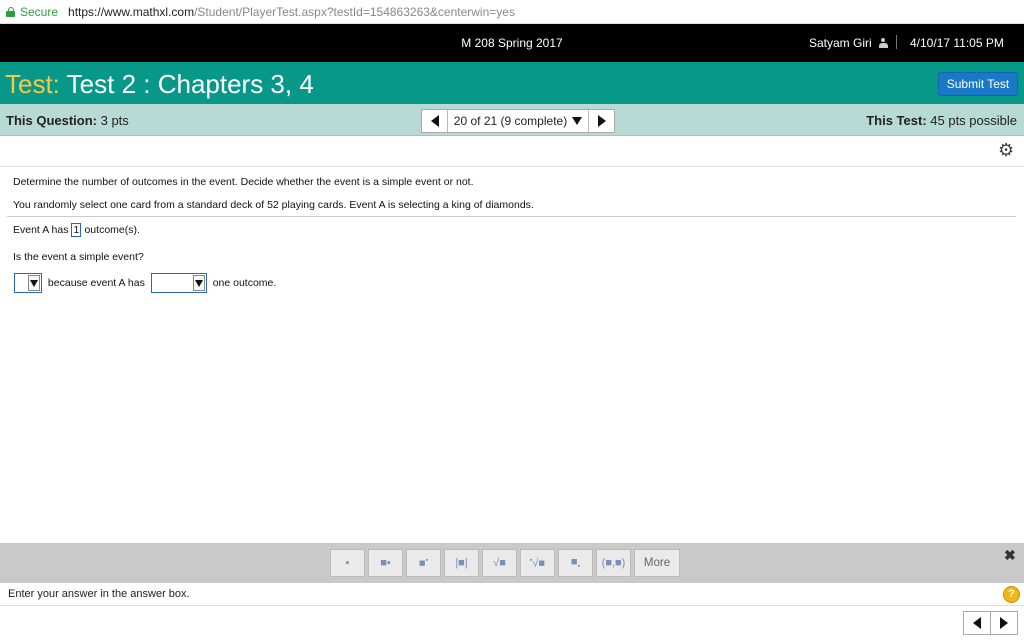  Describe the element at coordinates (957, 43) in the screenshot. I see `datetime: 4/10/17 11:05 PM` at that location.